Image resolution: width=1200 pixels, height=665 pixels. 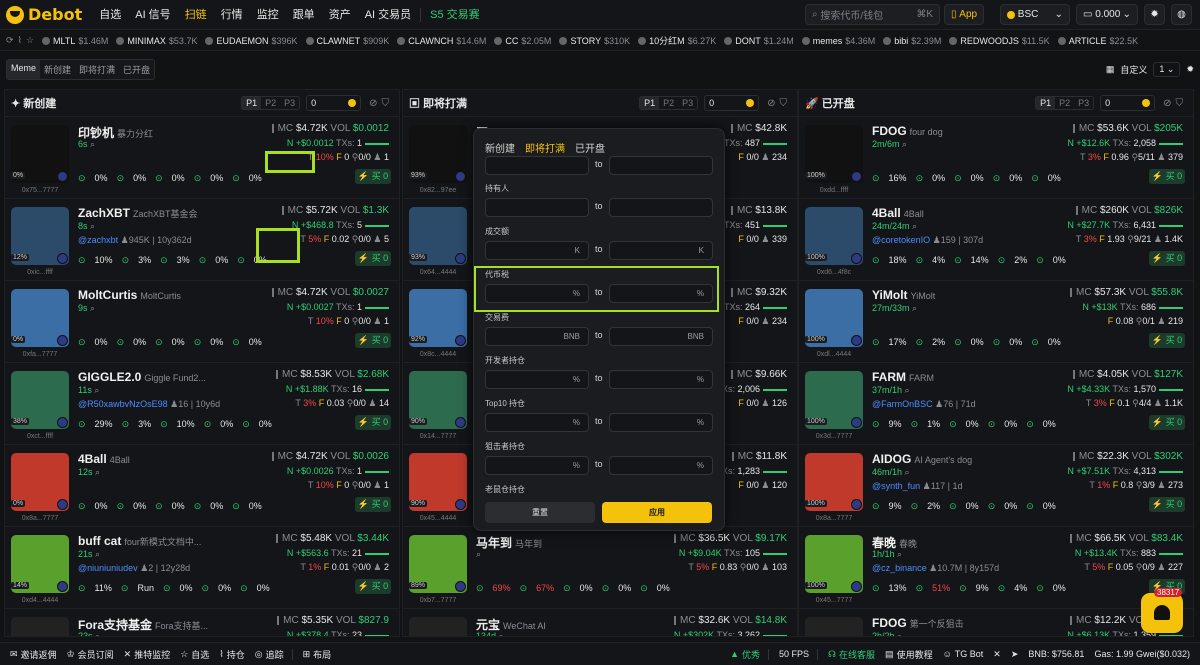 I want to click on modal-tab-new: 新创建, so click(x=500, y=147).